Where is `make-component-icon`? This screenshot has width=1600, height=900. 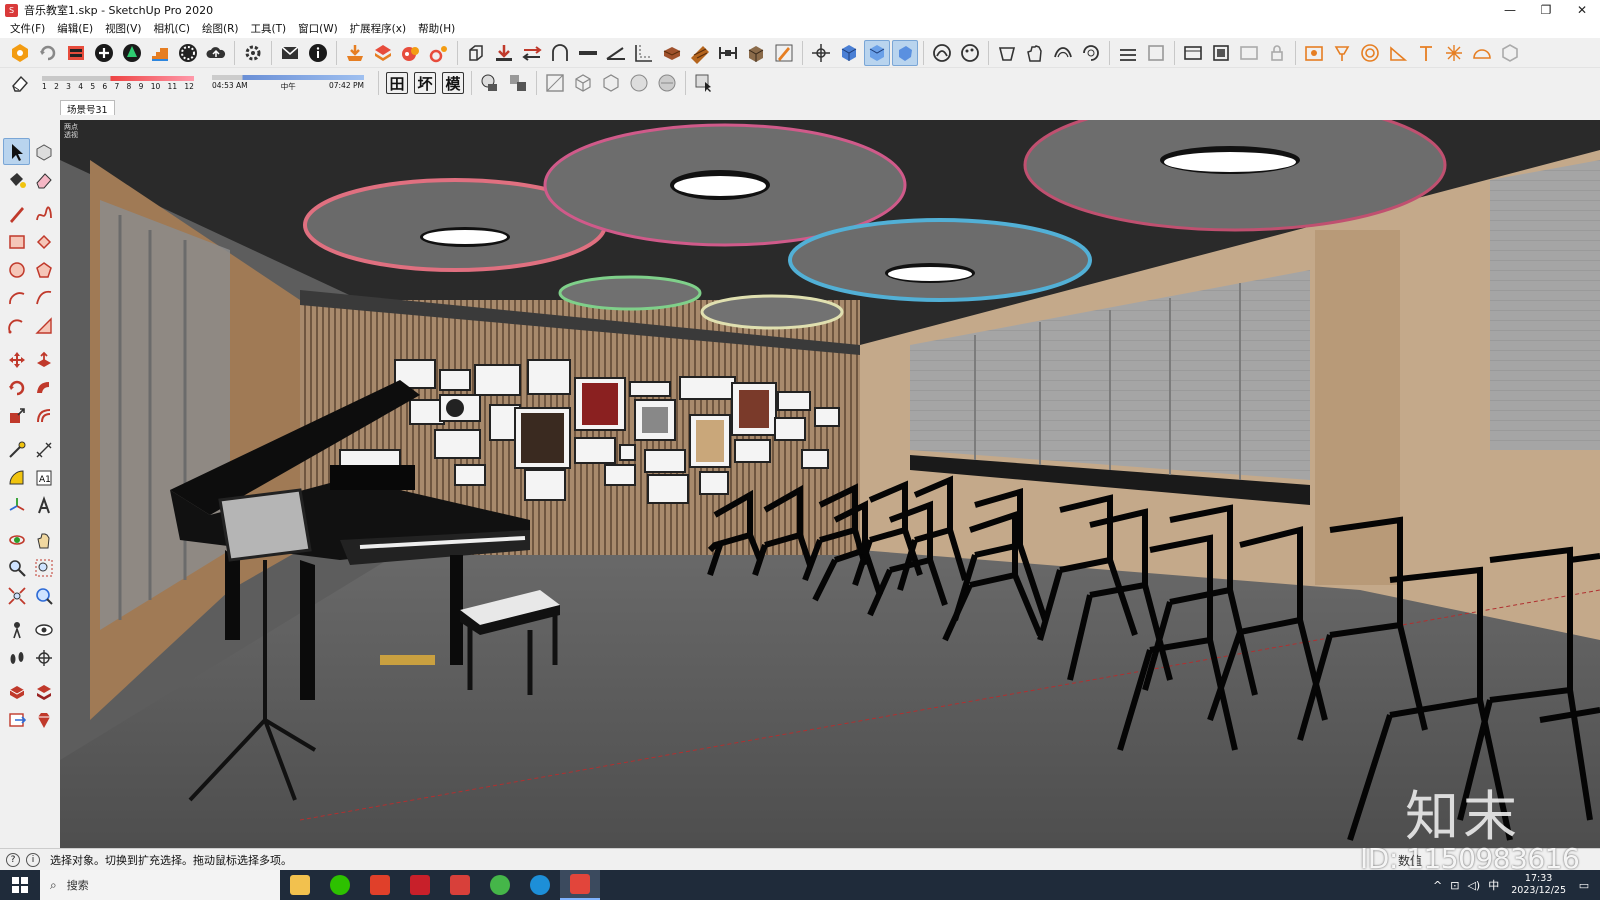
make-component-icon is located at coordinates (43, 151).